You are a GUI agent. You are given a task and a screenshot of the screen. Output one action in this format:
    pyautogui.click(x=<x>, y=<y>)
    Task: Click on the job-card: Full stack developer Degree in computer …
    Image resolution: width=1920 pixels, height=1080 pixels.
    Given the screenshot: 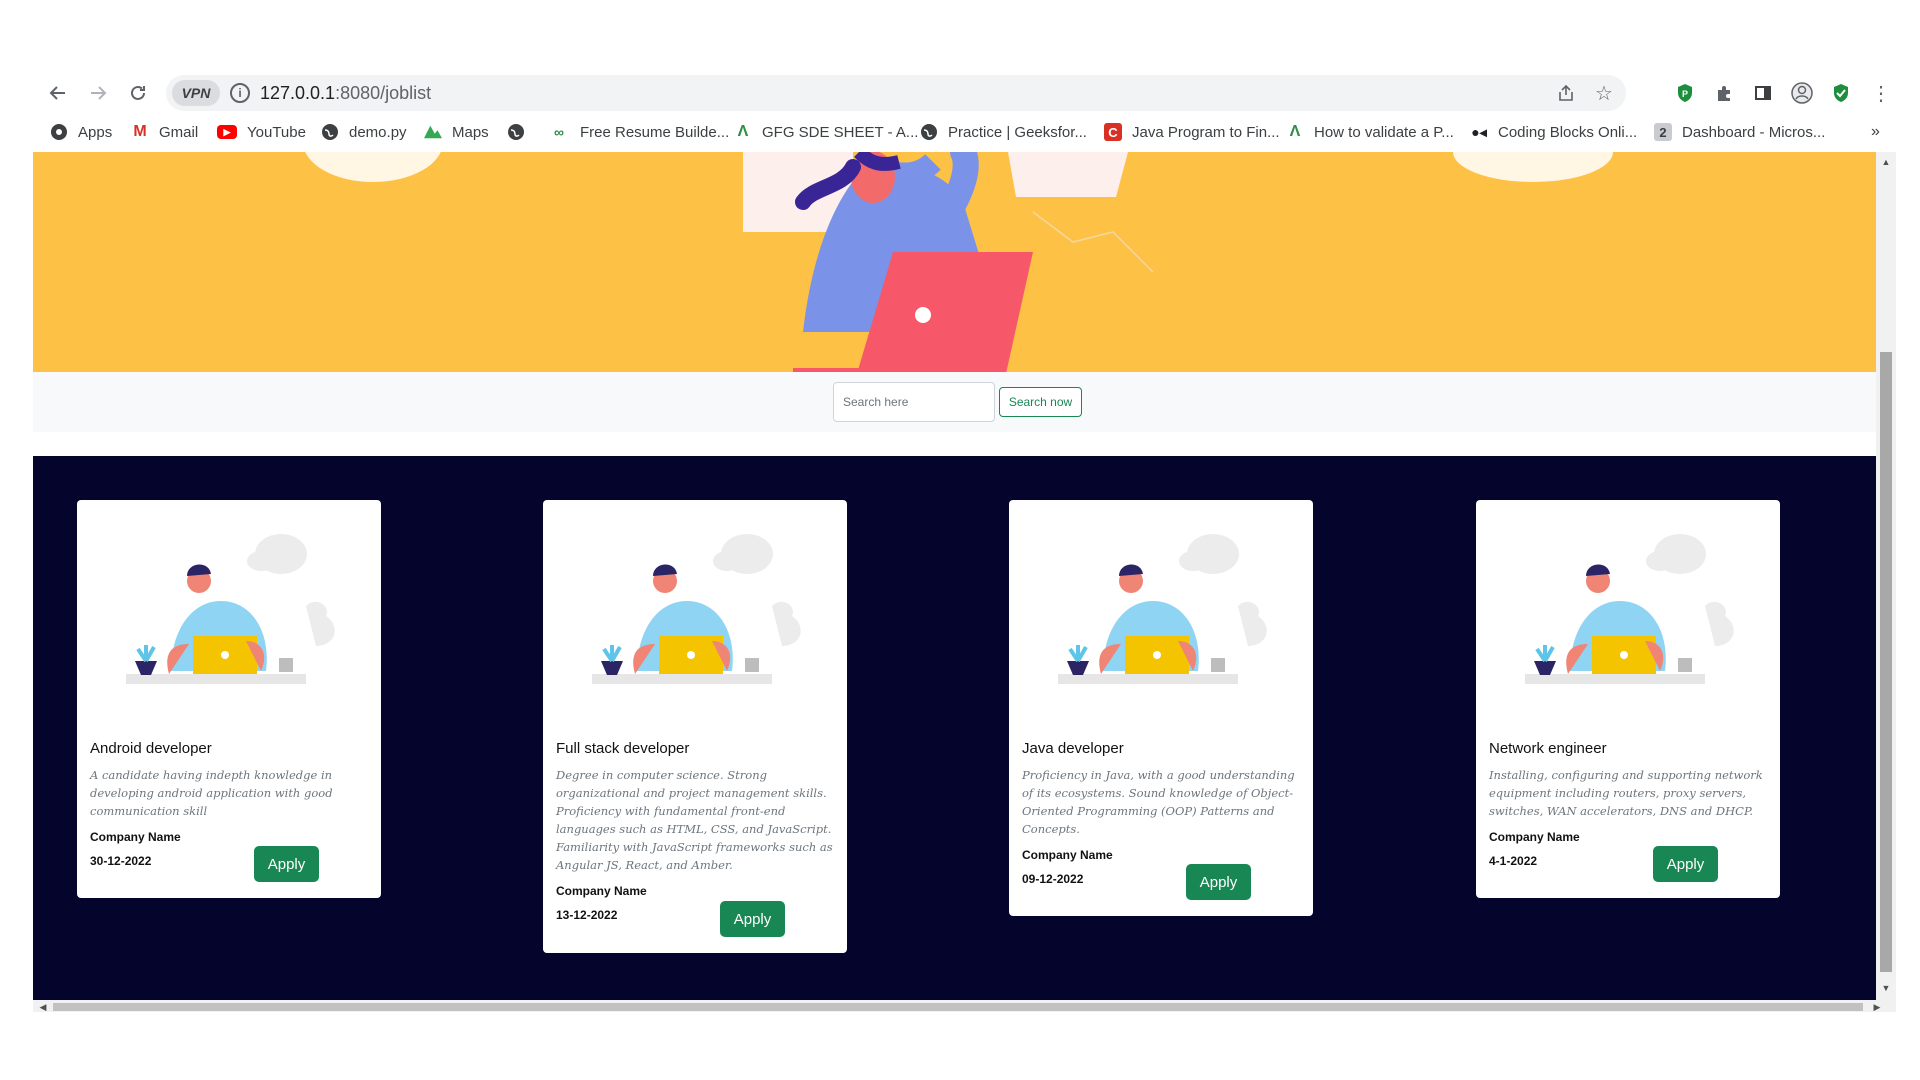 What is the action you would take?
    pyautogui.click(x=695, y=726)
    